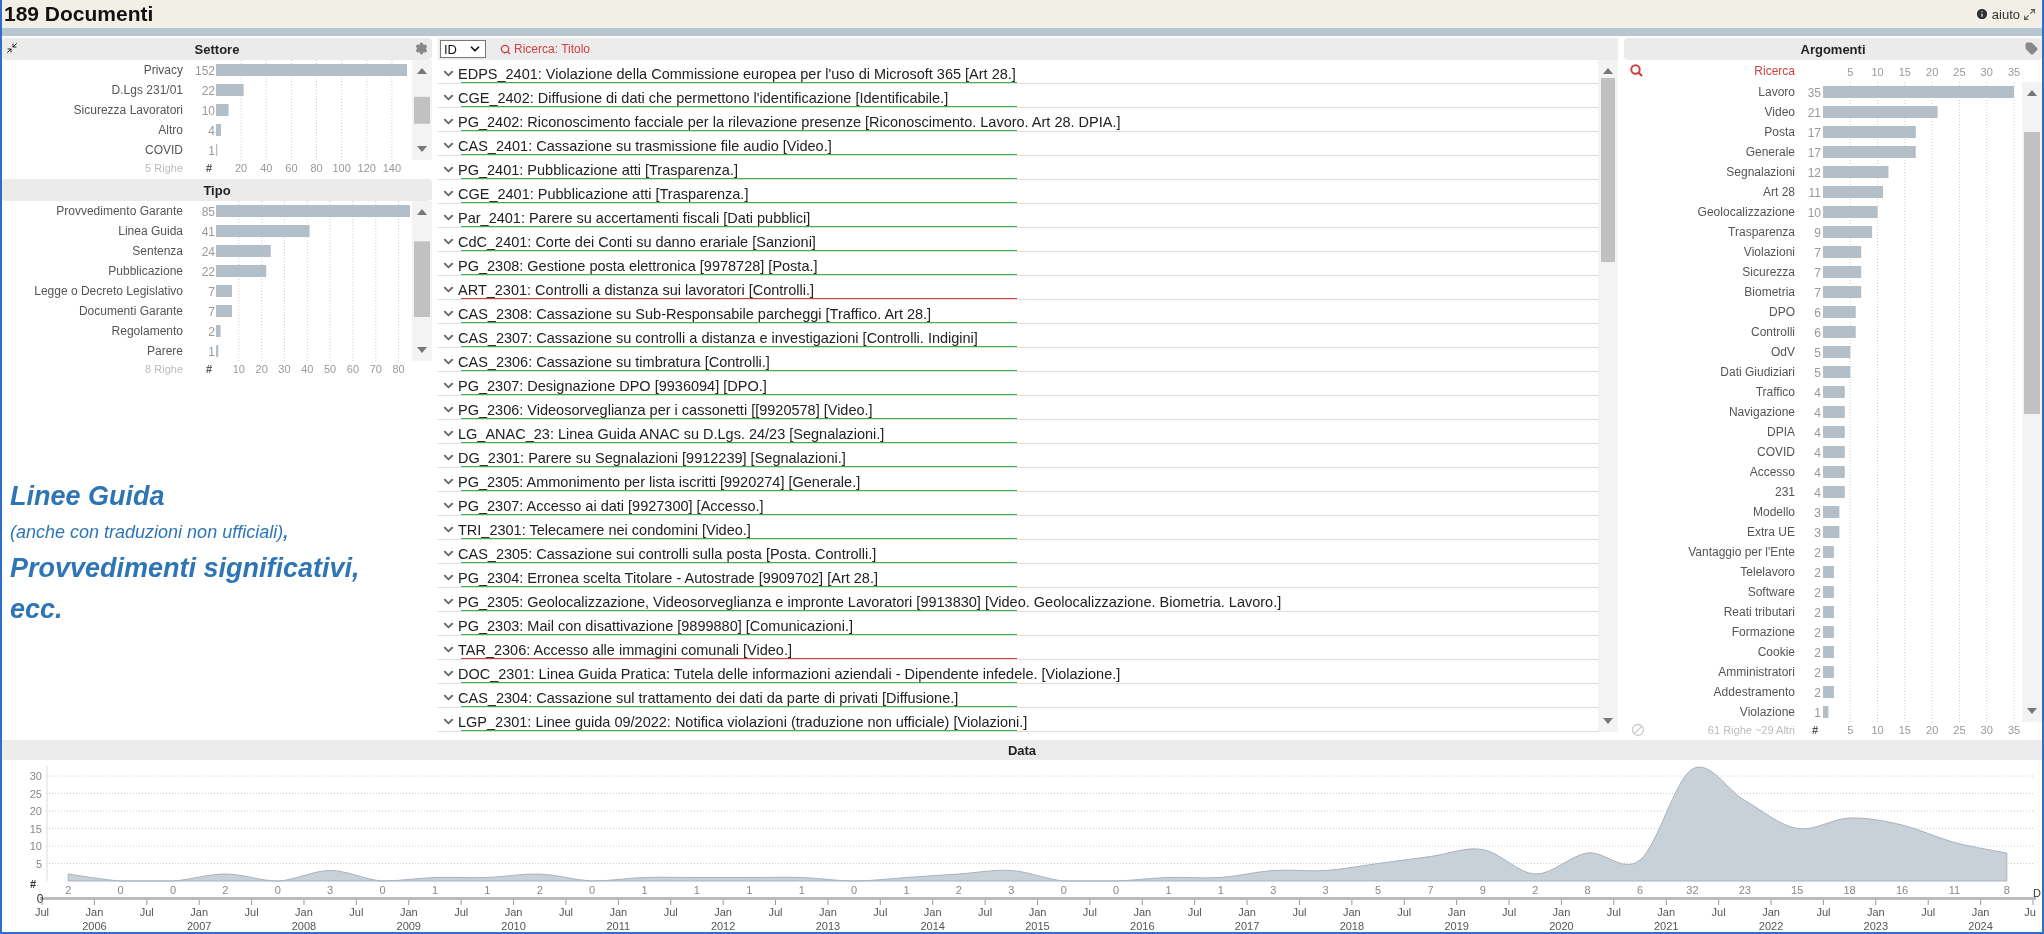 This screenshot has height=934, width=2044. I want to click on list-row: PG_2305: Ammonimento per lista iscritti [9920274] [Generale.], so click(1018, 480).